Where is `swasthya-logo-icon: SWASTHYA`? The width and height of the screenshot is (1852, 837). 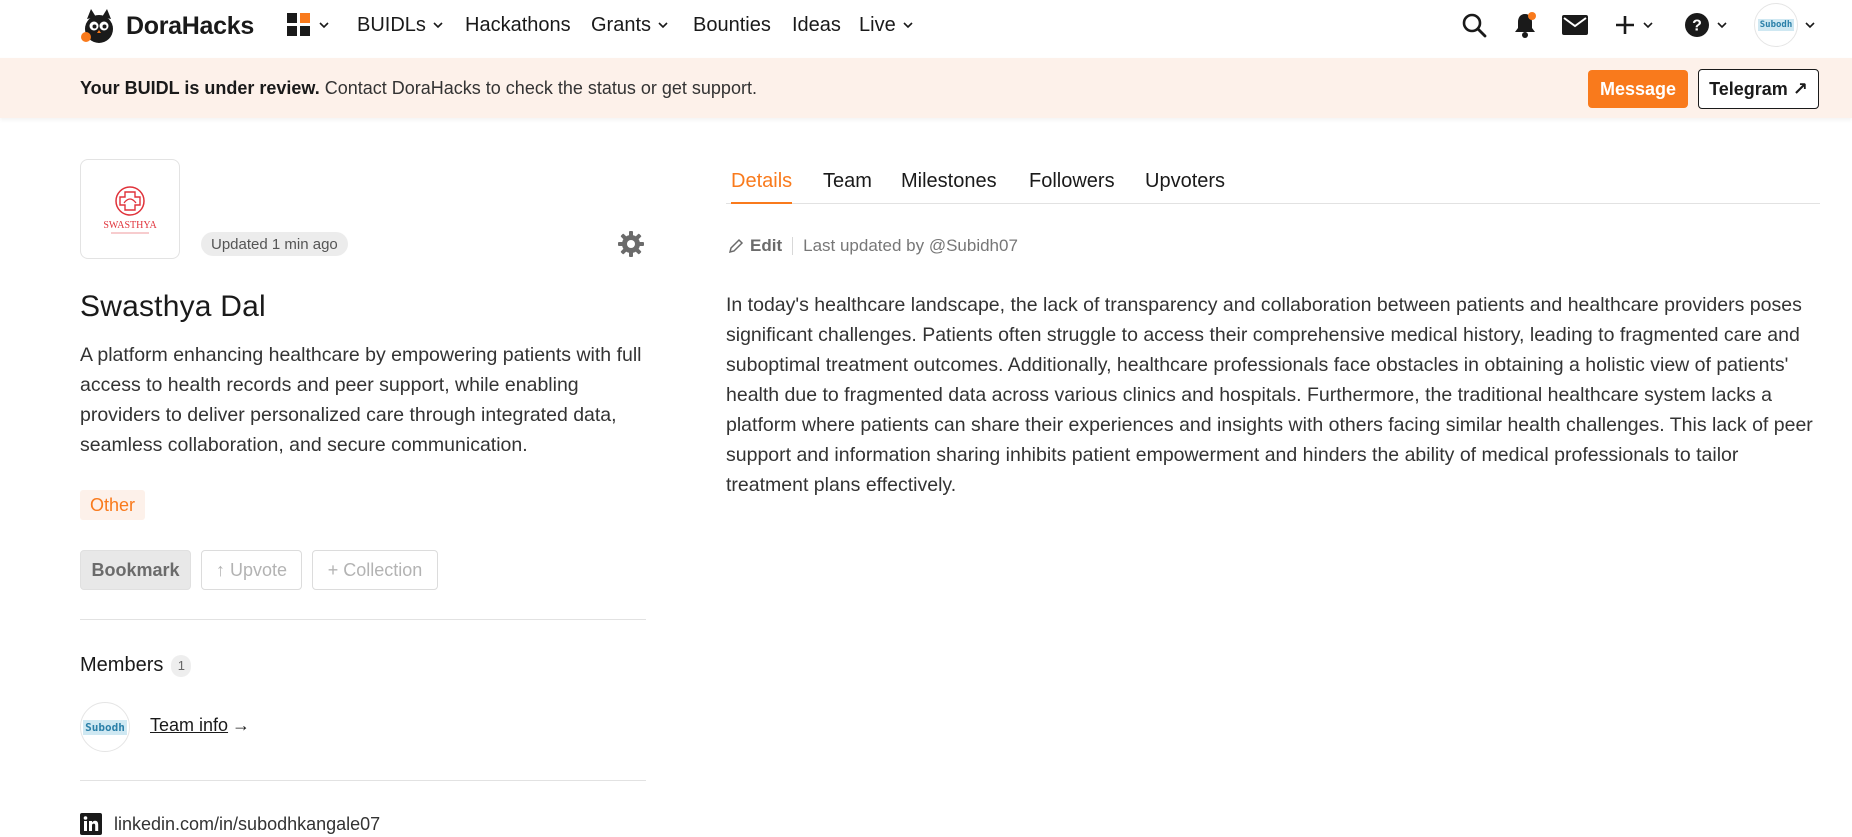
swasthya-logo-icon: SWASTHYA is located at coordinates (130, 210).